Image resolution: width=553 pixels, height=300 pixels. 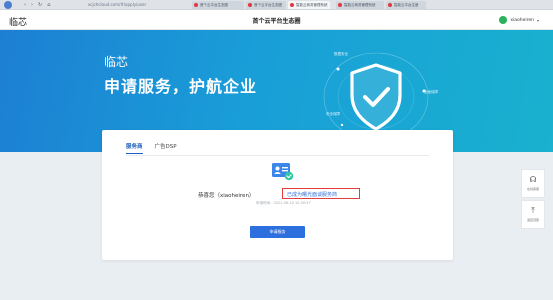 I want to click on page-title: 首个云平台生态圈, so click(x=276, y=21).